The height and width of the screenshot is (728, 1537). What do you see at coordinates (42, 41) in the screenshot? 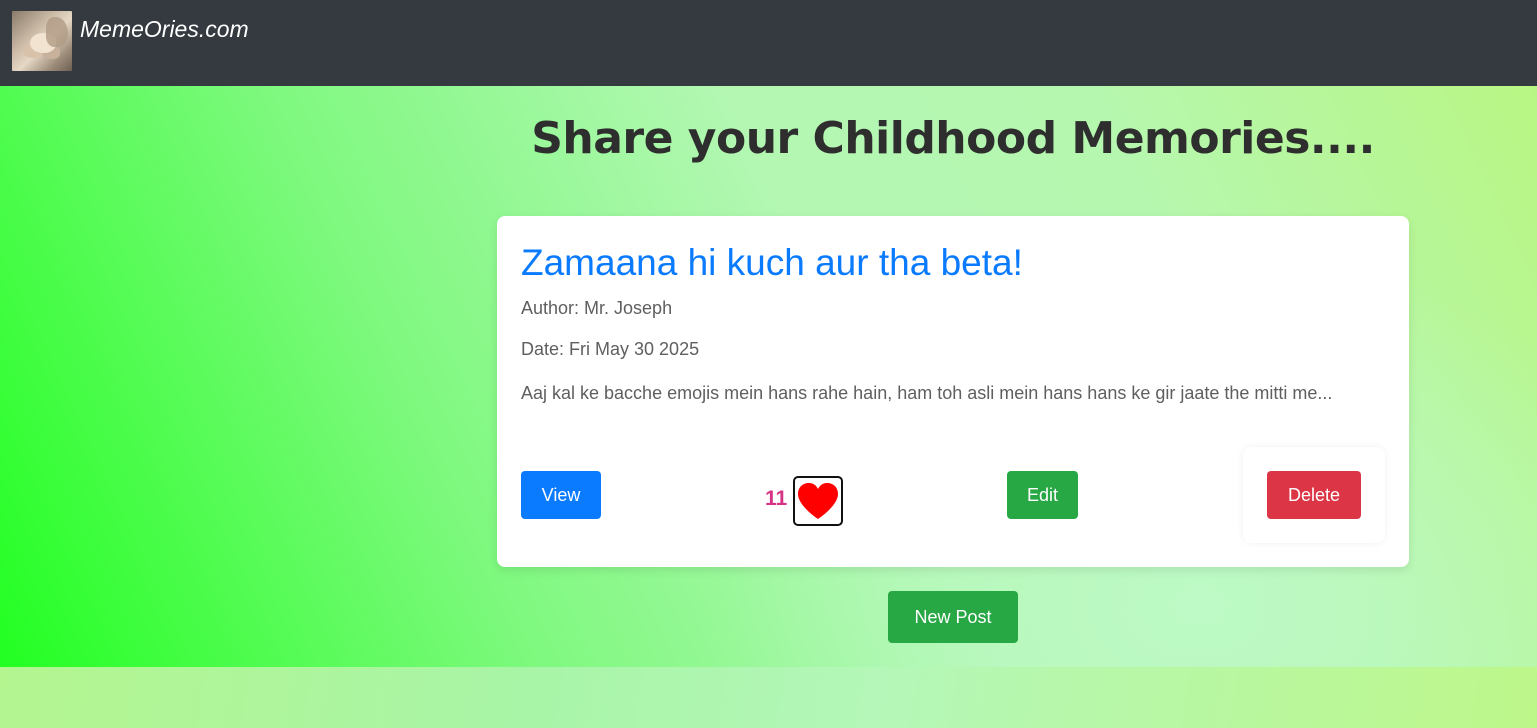
I see `site-logo` at bounding box center [42, 41].